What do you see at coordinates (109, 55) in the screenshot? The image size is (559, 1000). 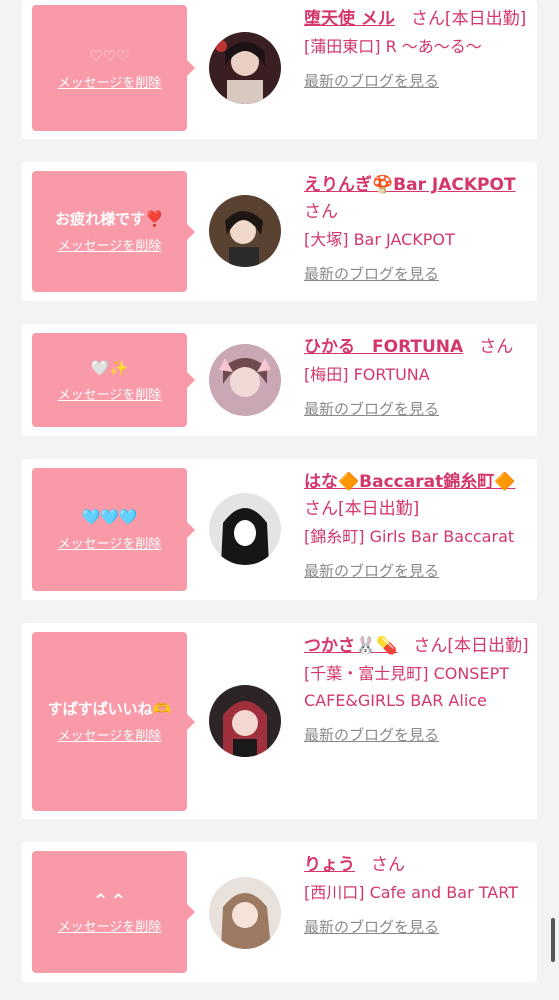 I see `message-text: ♡♡♡` at bounding box center [109, 55].